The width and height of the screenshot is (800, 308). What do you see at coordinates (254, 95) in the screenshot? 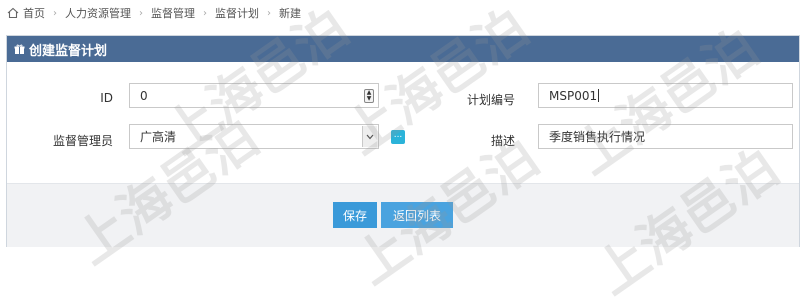
I see `id-field: 0 ▲ ▼` at bounding box center [254, 95].